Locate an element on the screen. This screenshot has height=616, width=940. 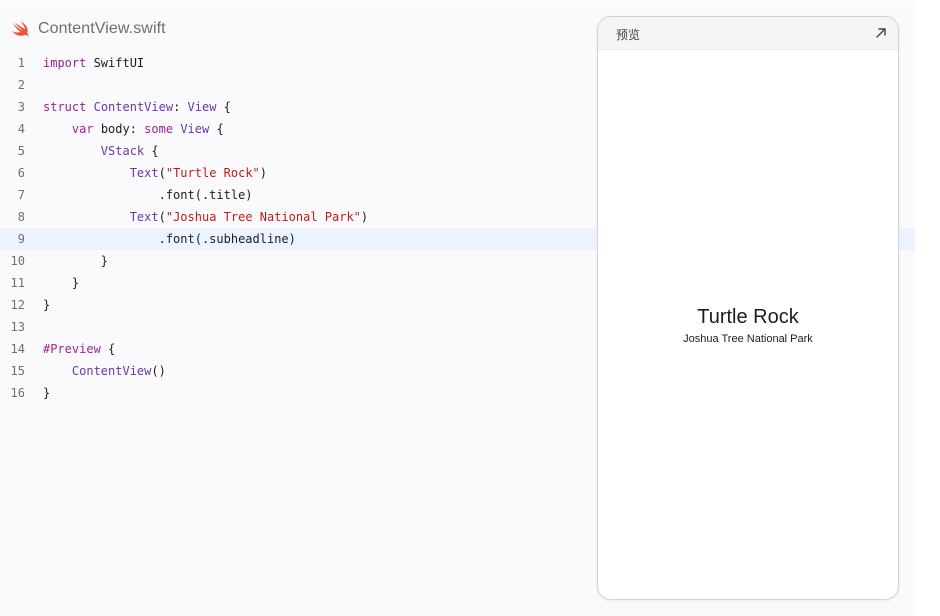
line-number: 16 is located at coordinates (17, 393).